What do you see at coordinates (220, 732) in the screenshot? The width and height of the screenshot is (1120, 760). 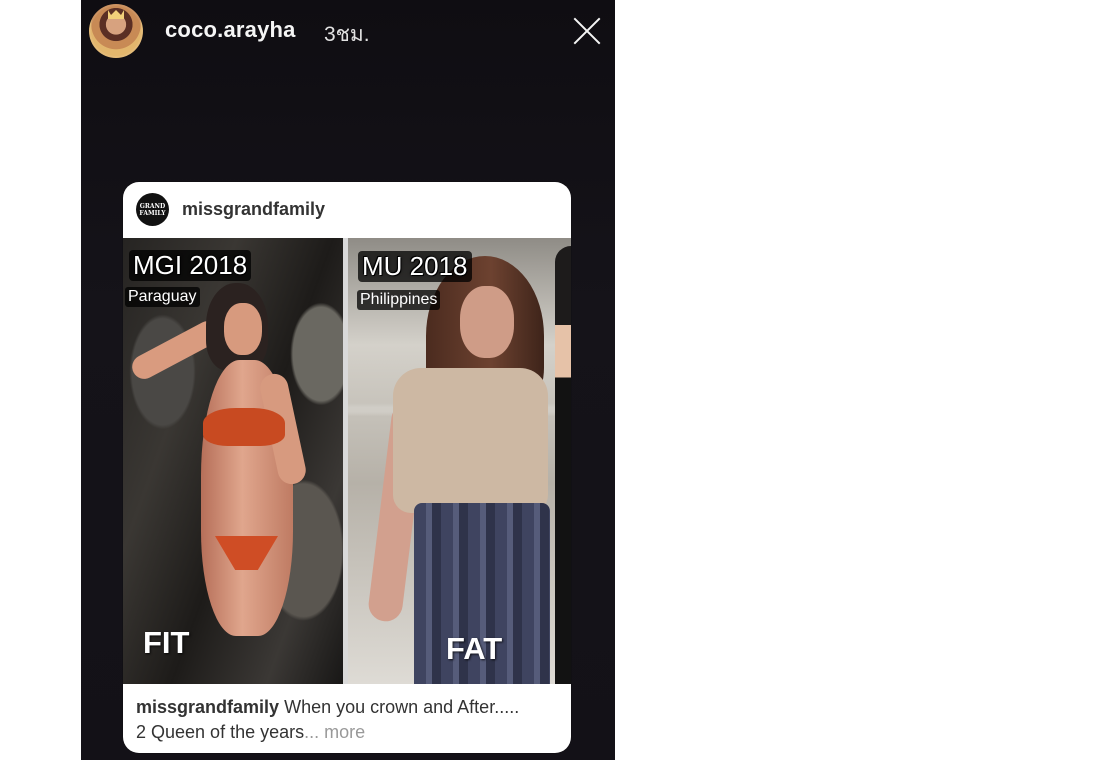 I see `caption-line-2: 2 Queen of the years` at bounding box center [220, 732].